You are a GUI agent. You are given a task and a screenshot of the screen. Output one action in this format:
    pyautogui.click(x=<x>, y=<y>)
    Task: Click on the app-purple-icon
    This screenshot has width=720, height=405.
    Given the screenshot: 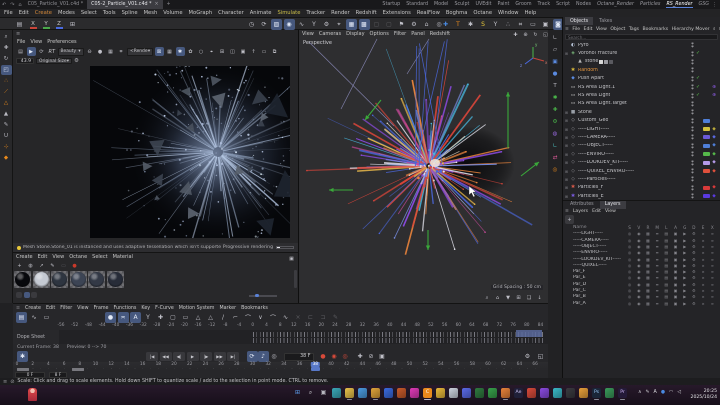 What is the action you would take?
    pyautogui.click(x=544, y=395)
    